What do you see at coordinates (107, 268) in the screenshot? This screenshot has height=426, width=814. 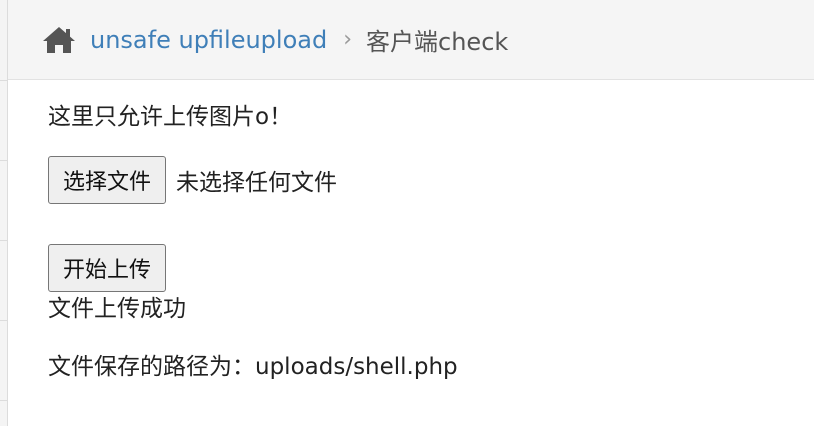 I see `upload-button: 开始上传` at bounding box center [107, 268].